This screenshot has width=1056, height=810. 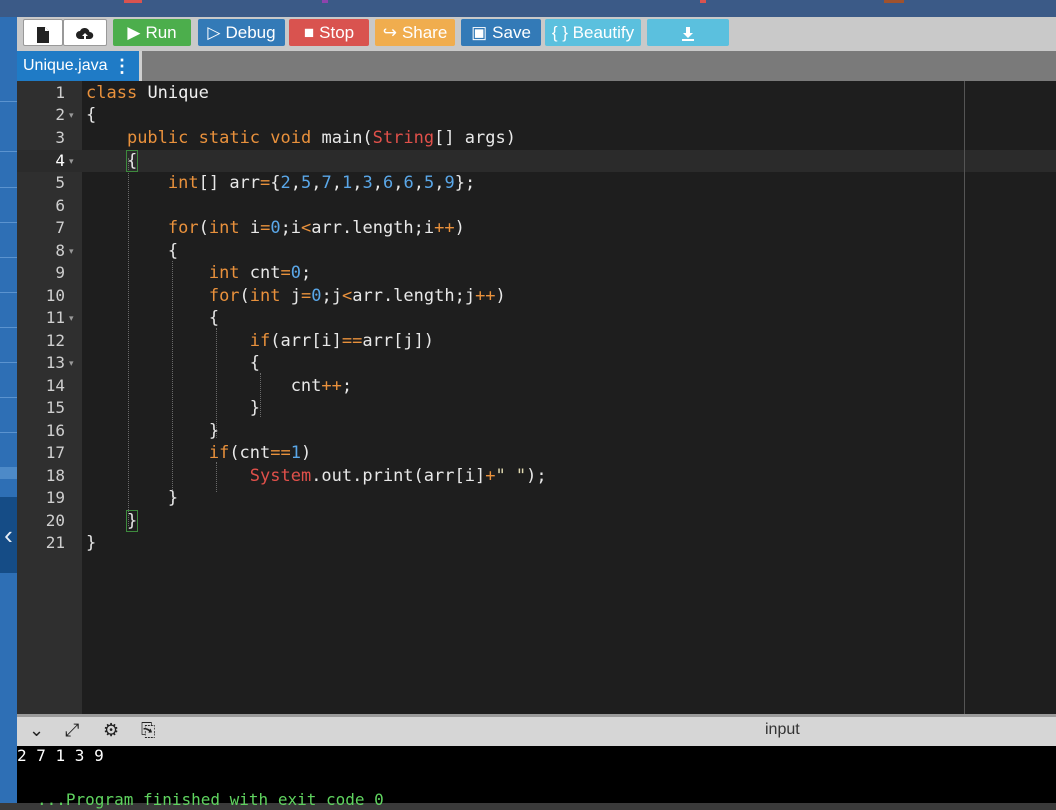 I want to click on line-number: 15, so click(x=55, y=407).